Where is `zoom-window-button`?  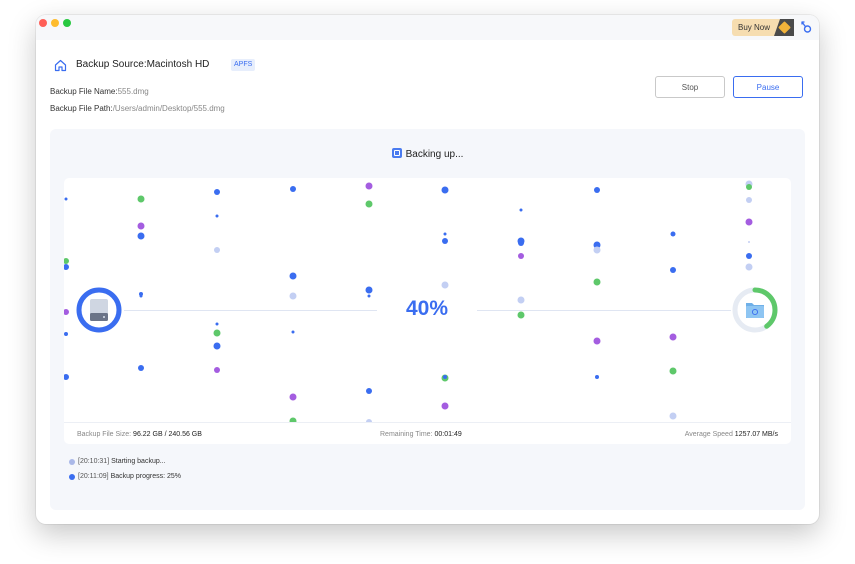 zoom-window-button is located at coordinates (67, 23).